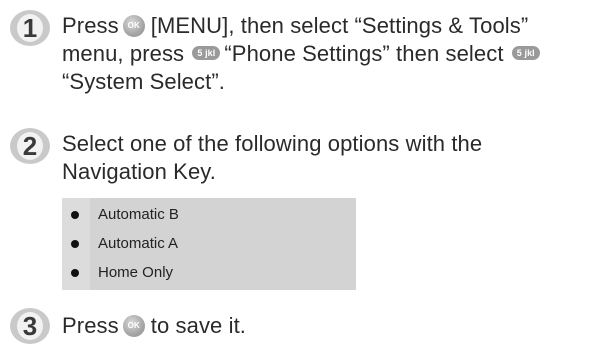 This screenshot has height=351, width=593. Describe the element at coordinates (339, 25) in the screenshot. I see `step-1-line1-post: [MENU], then select “Settings & Tools”` at that location.